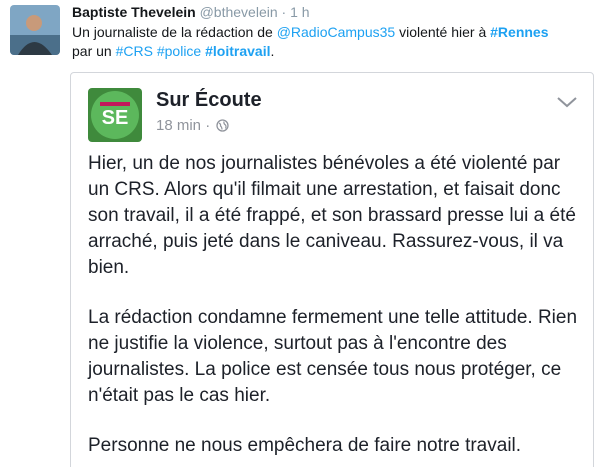  Describe the element at coordinates (567, 102) in the screenshot. I see `chevron-down-icon` at that location.